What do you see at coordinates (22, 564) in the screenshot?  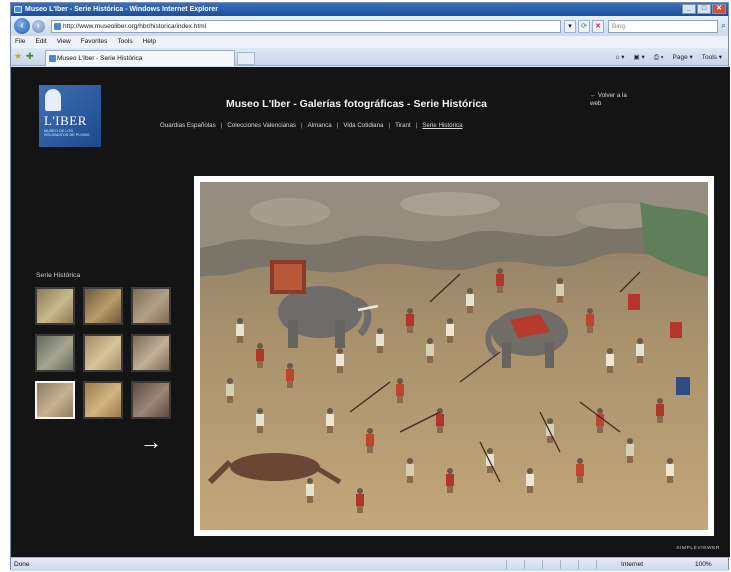 I see `status-text: Done` at bounding box center [22, 564].